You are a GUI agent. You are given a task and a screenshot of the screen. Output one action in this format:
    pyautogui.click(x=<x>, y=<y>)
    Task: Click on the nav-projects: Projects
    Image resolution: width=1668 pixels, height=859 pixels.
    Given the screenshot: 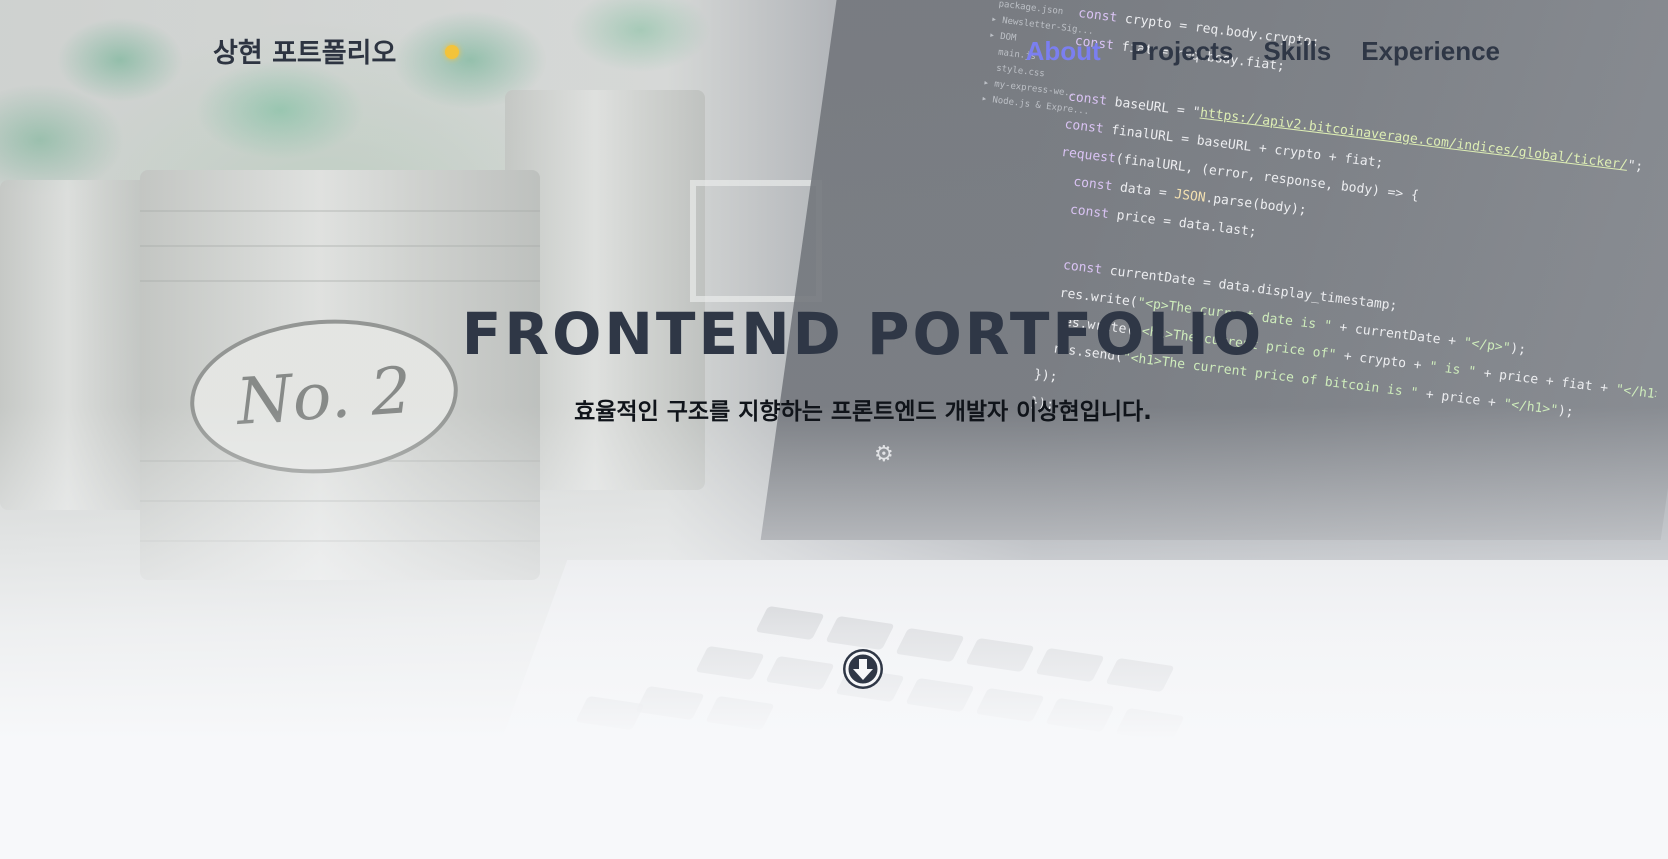 What is the action you would take?
    pyautogui.click(x=1182, y=51)
    